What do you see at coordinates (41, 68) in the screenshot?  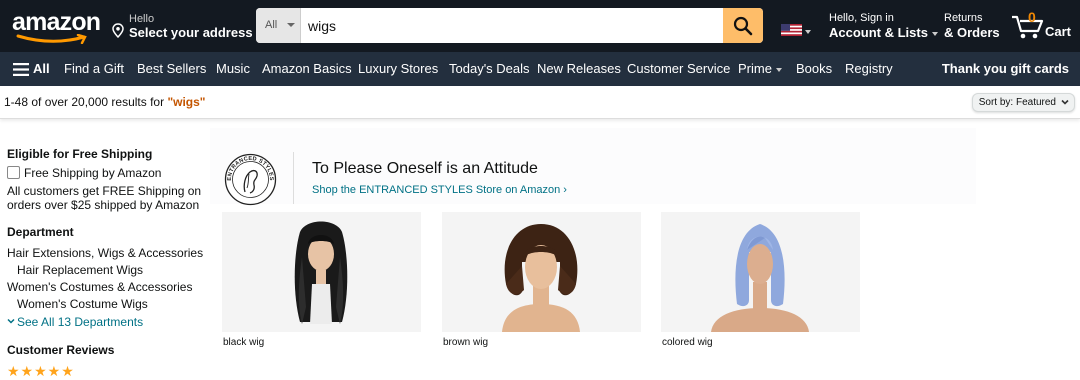 I see `all-menu-label: All` at bounding box center [41, 68].